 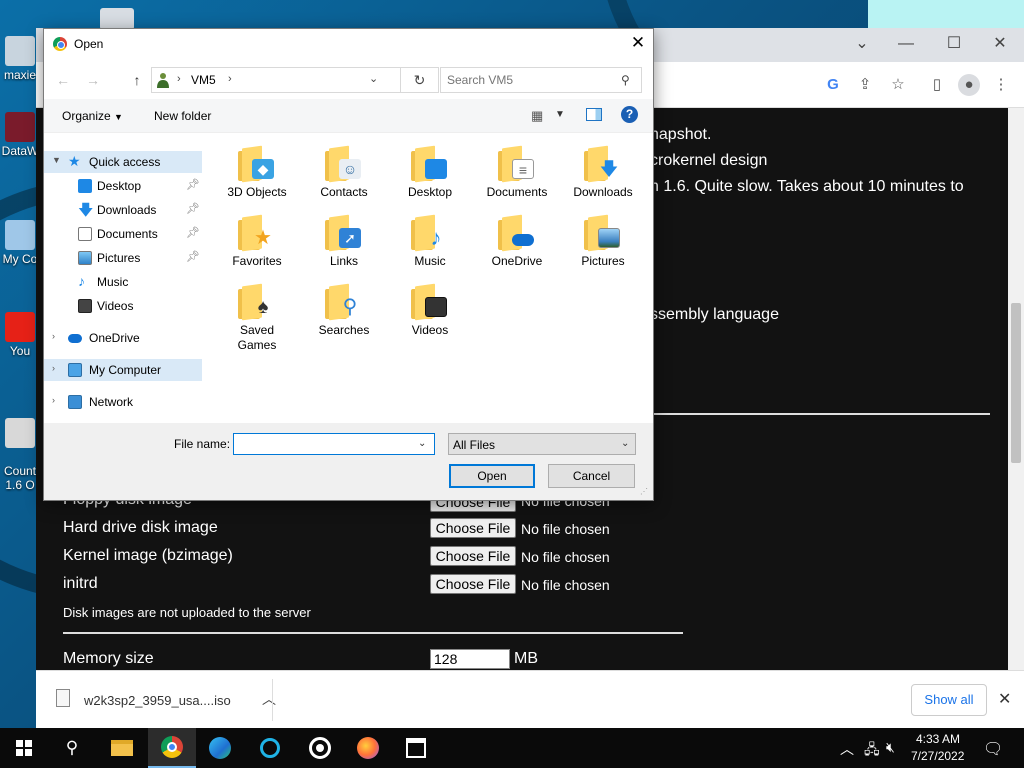 What do you see at coordinates (123, 162) in the screenshot?
I see `nav-item-quick-access: ▼ ★ Quick access` at bounding box center [123, 162].